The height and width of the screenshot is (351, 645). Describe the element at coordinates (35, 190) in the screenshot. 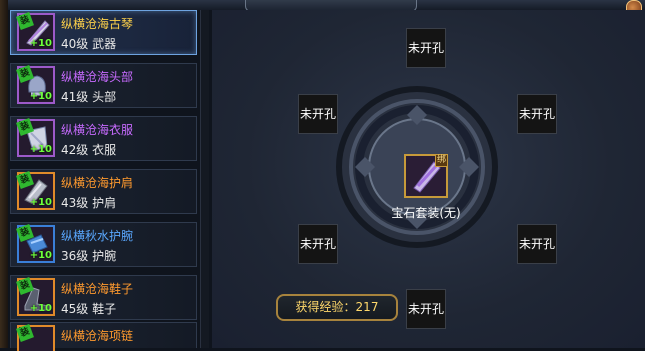

I see `shoulder-icon: 装 +10` at that location.